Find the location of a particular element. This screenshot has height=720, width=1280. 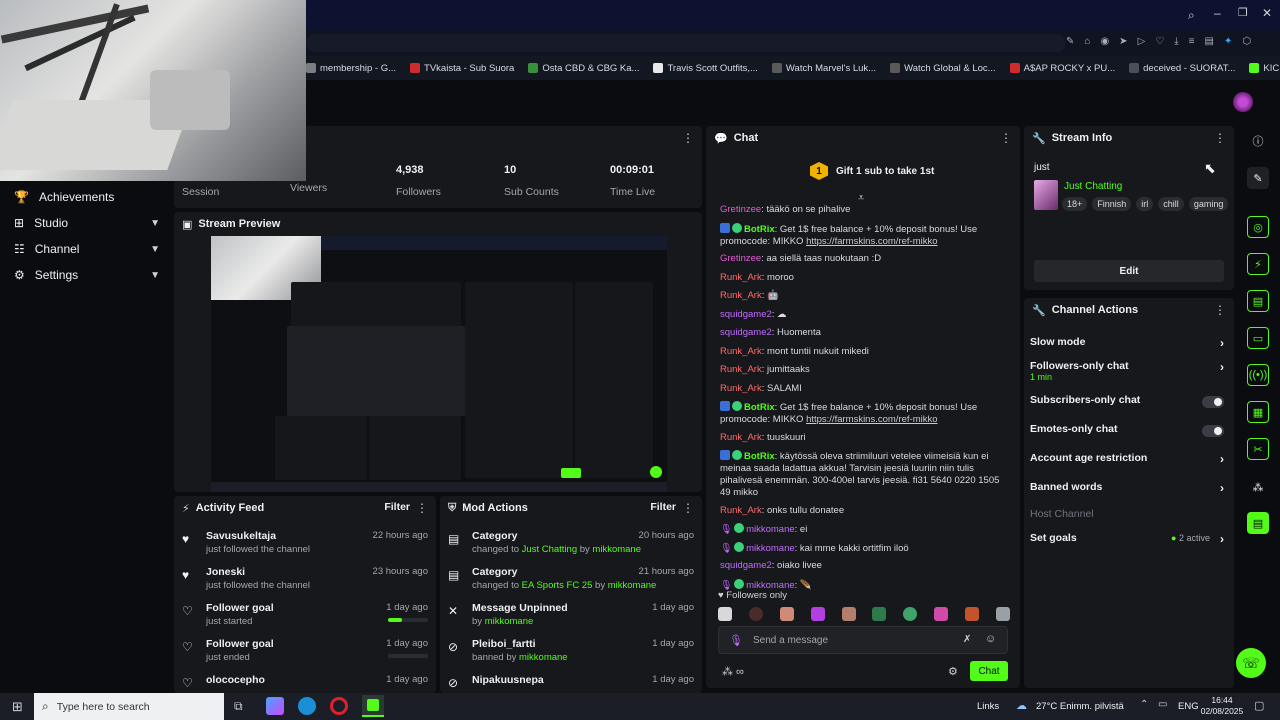

stream-tag: Finnish is located at coordinates (1112, 204).